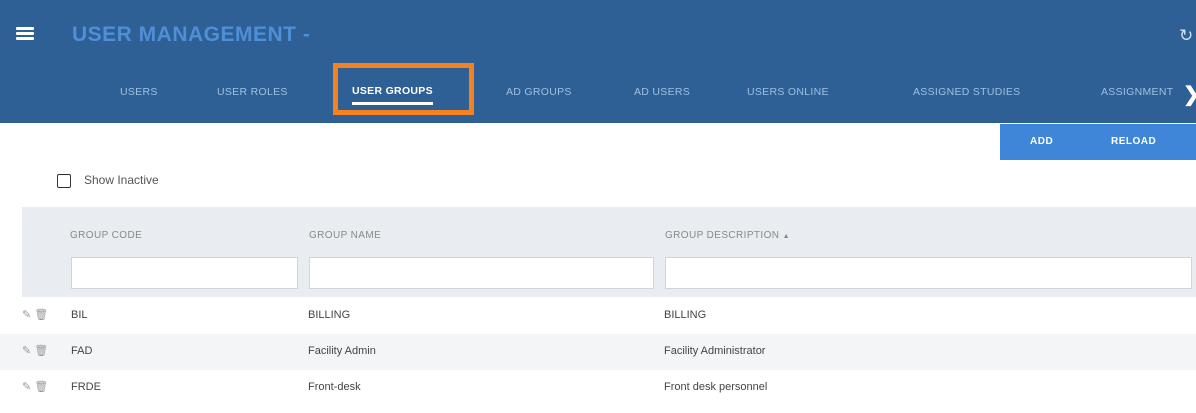  I want to click on column-header-group-description: GROUP DESCRIPTION ▲, so click(727, 235).